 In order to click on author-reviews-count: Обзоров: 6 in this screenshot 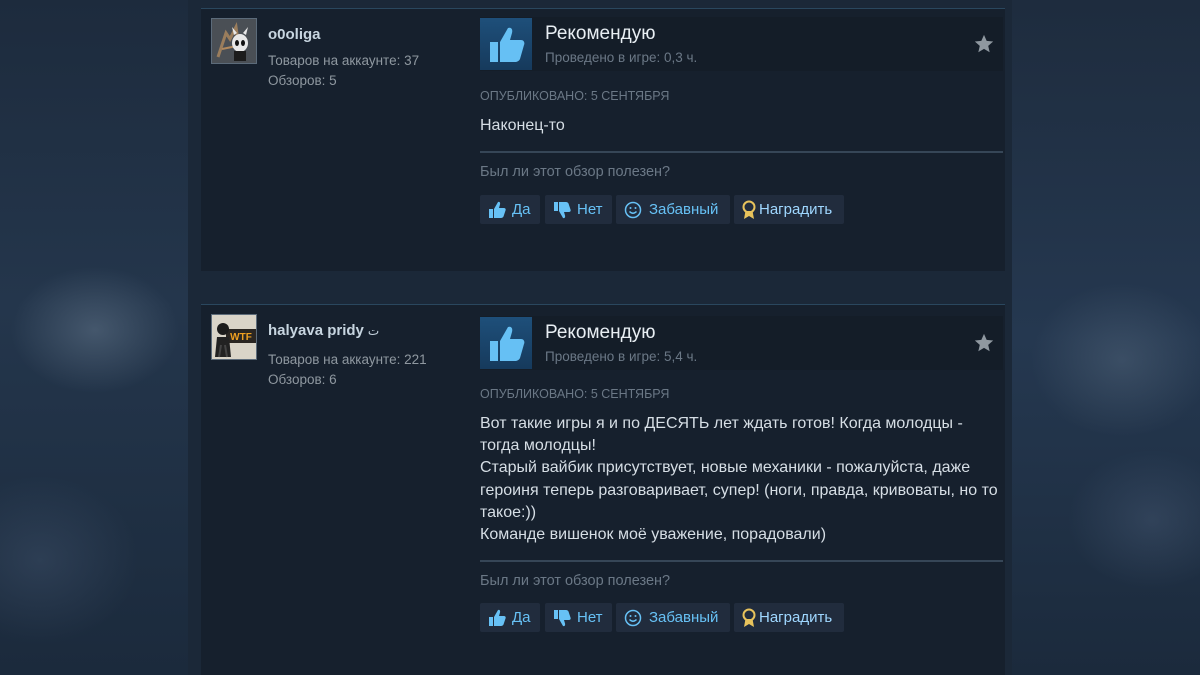, I will do `click(302, 379)`.